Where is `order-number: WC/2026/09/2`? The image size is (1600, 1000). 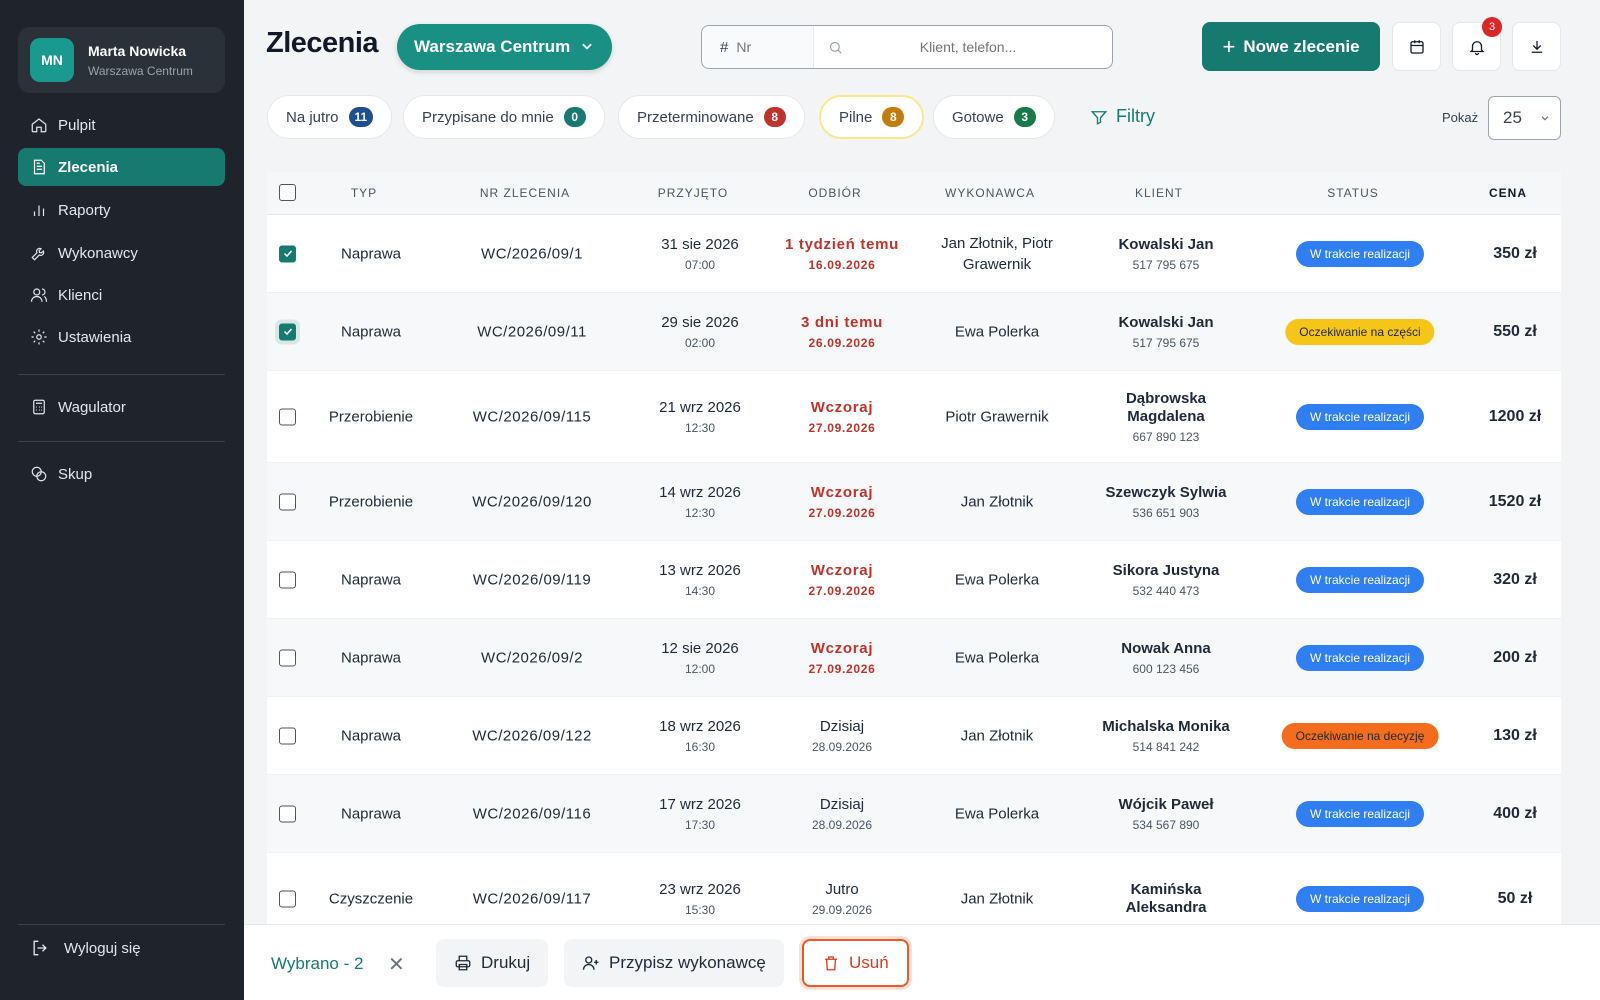
order-number: WC/2026/09/2 is located at coordinates (532, 657).